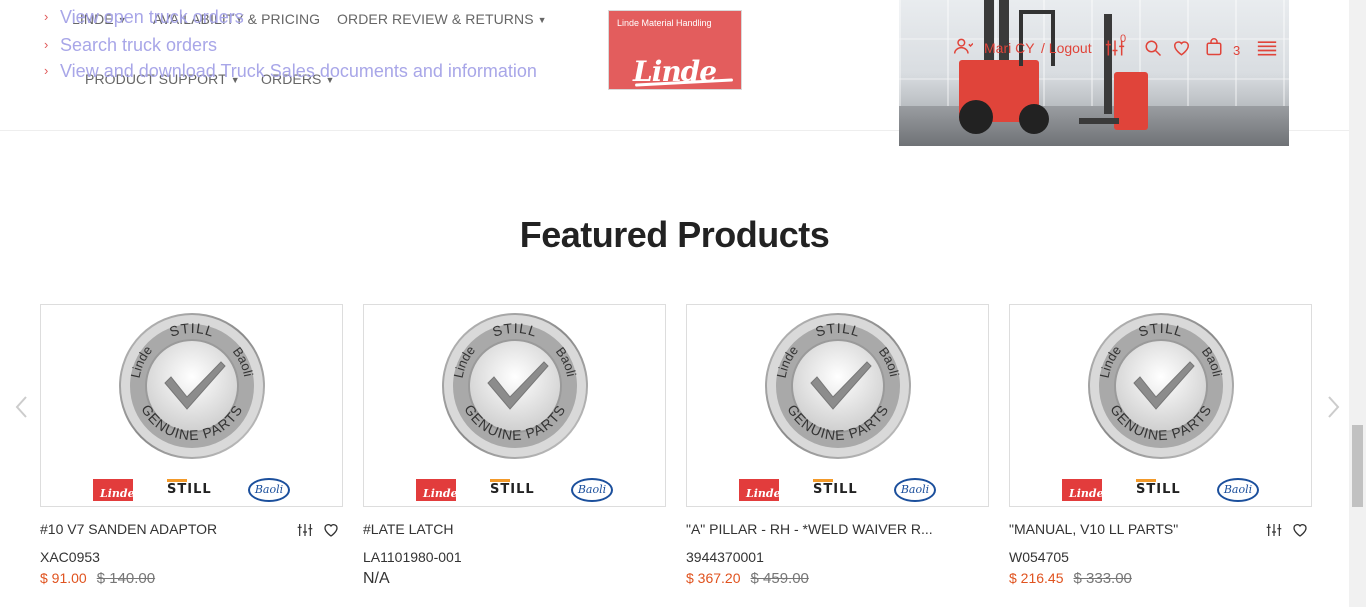 The image size is (1366, 607). I want to click on search-icon, so click(1153, 48).